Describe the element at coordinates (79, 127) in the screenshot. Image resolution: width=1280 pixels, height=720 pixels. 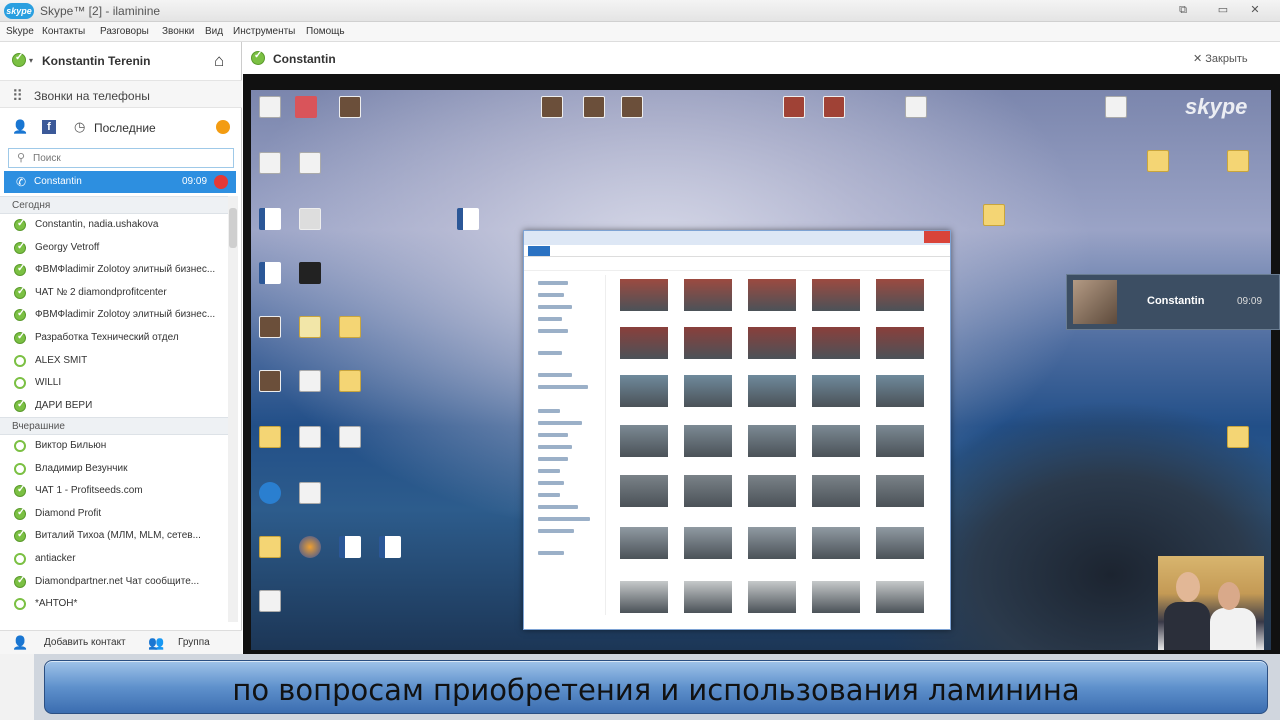
I see `clock-icon: ◷` at that location.